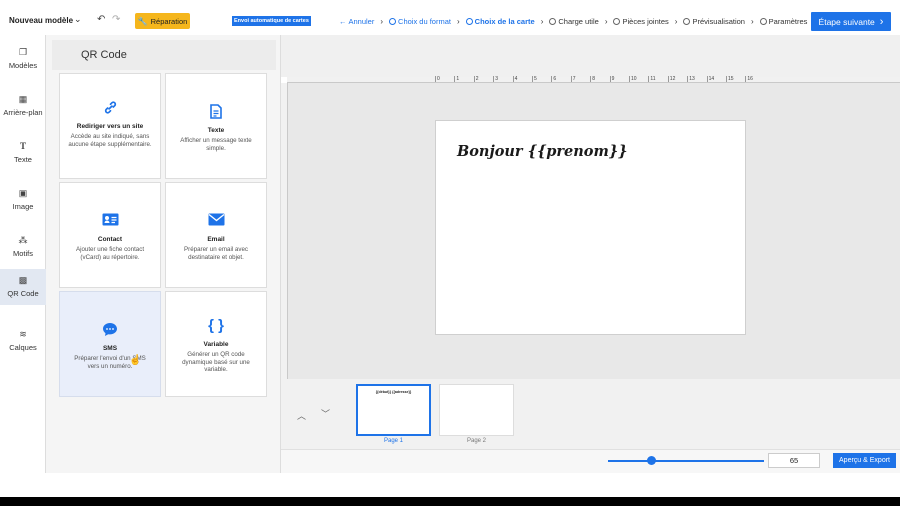 This screenshot has width=900, height=506. I want to click on ruler-tick-label: 4, so click(515, 79).